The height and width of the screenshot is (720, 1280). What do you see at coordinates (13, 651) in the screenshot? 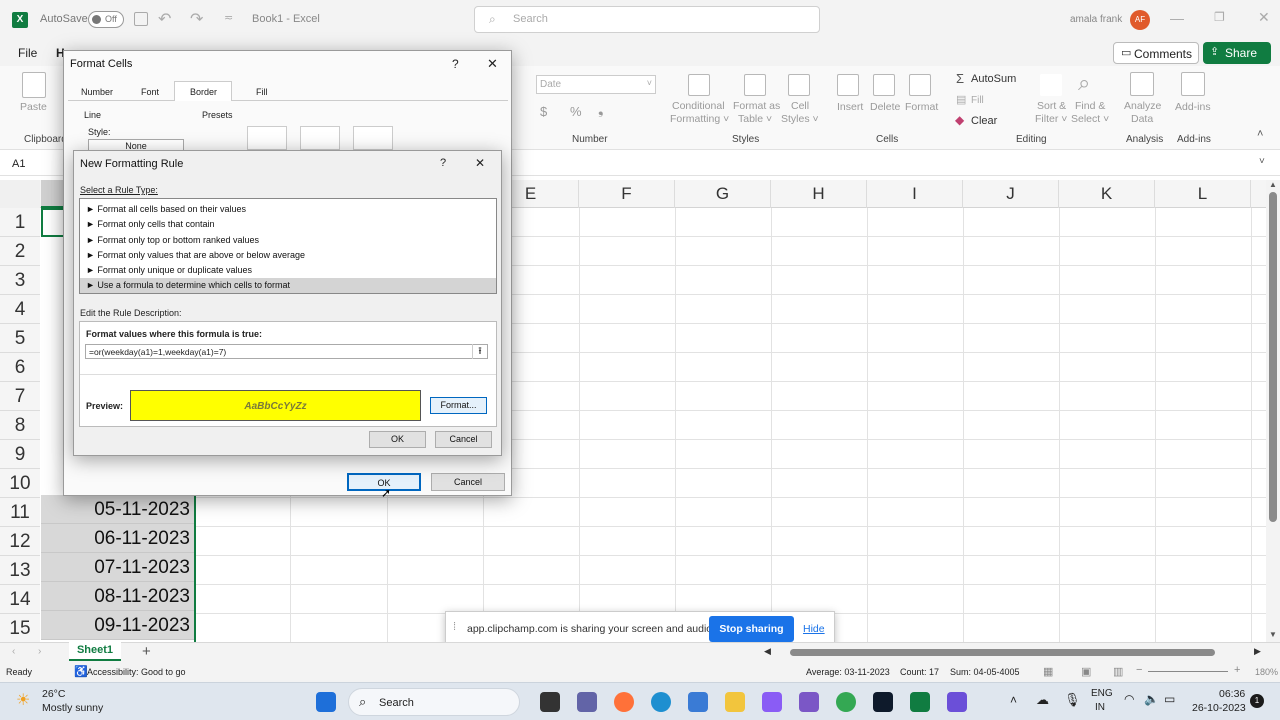
I see `prev-sheet-icon: ‹` at bounding box center [13, 651].